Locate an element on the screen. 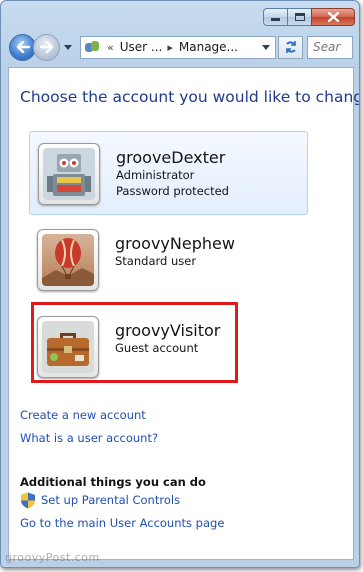 The width and height of the screenshot is (363, 572). account-name: groovyNephew is located at coordinates (175, 243).